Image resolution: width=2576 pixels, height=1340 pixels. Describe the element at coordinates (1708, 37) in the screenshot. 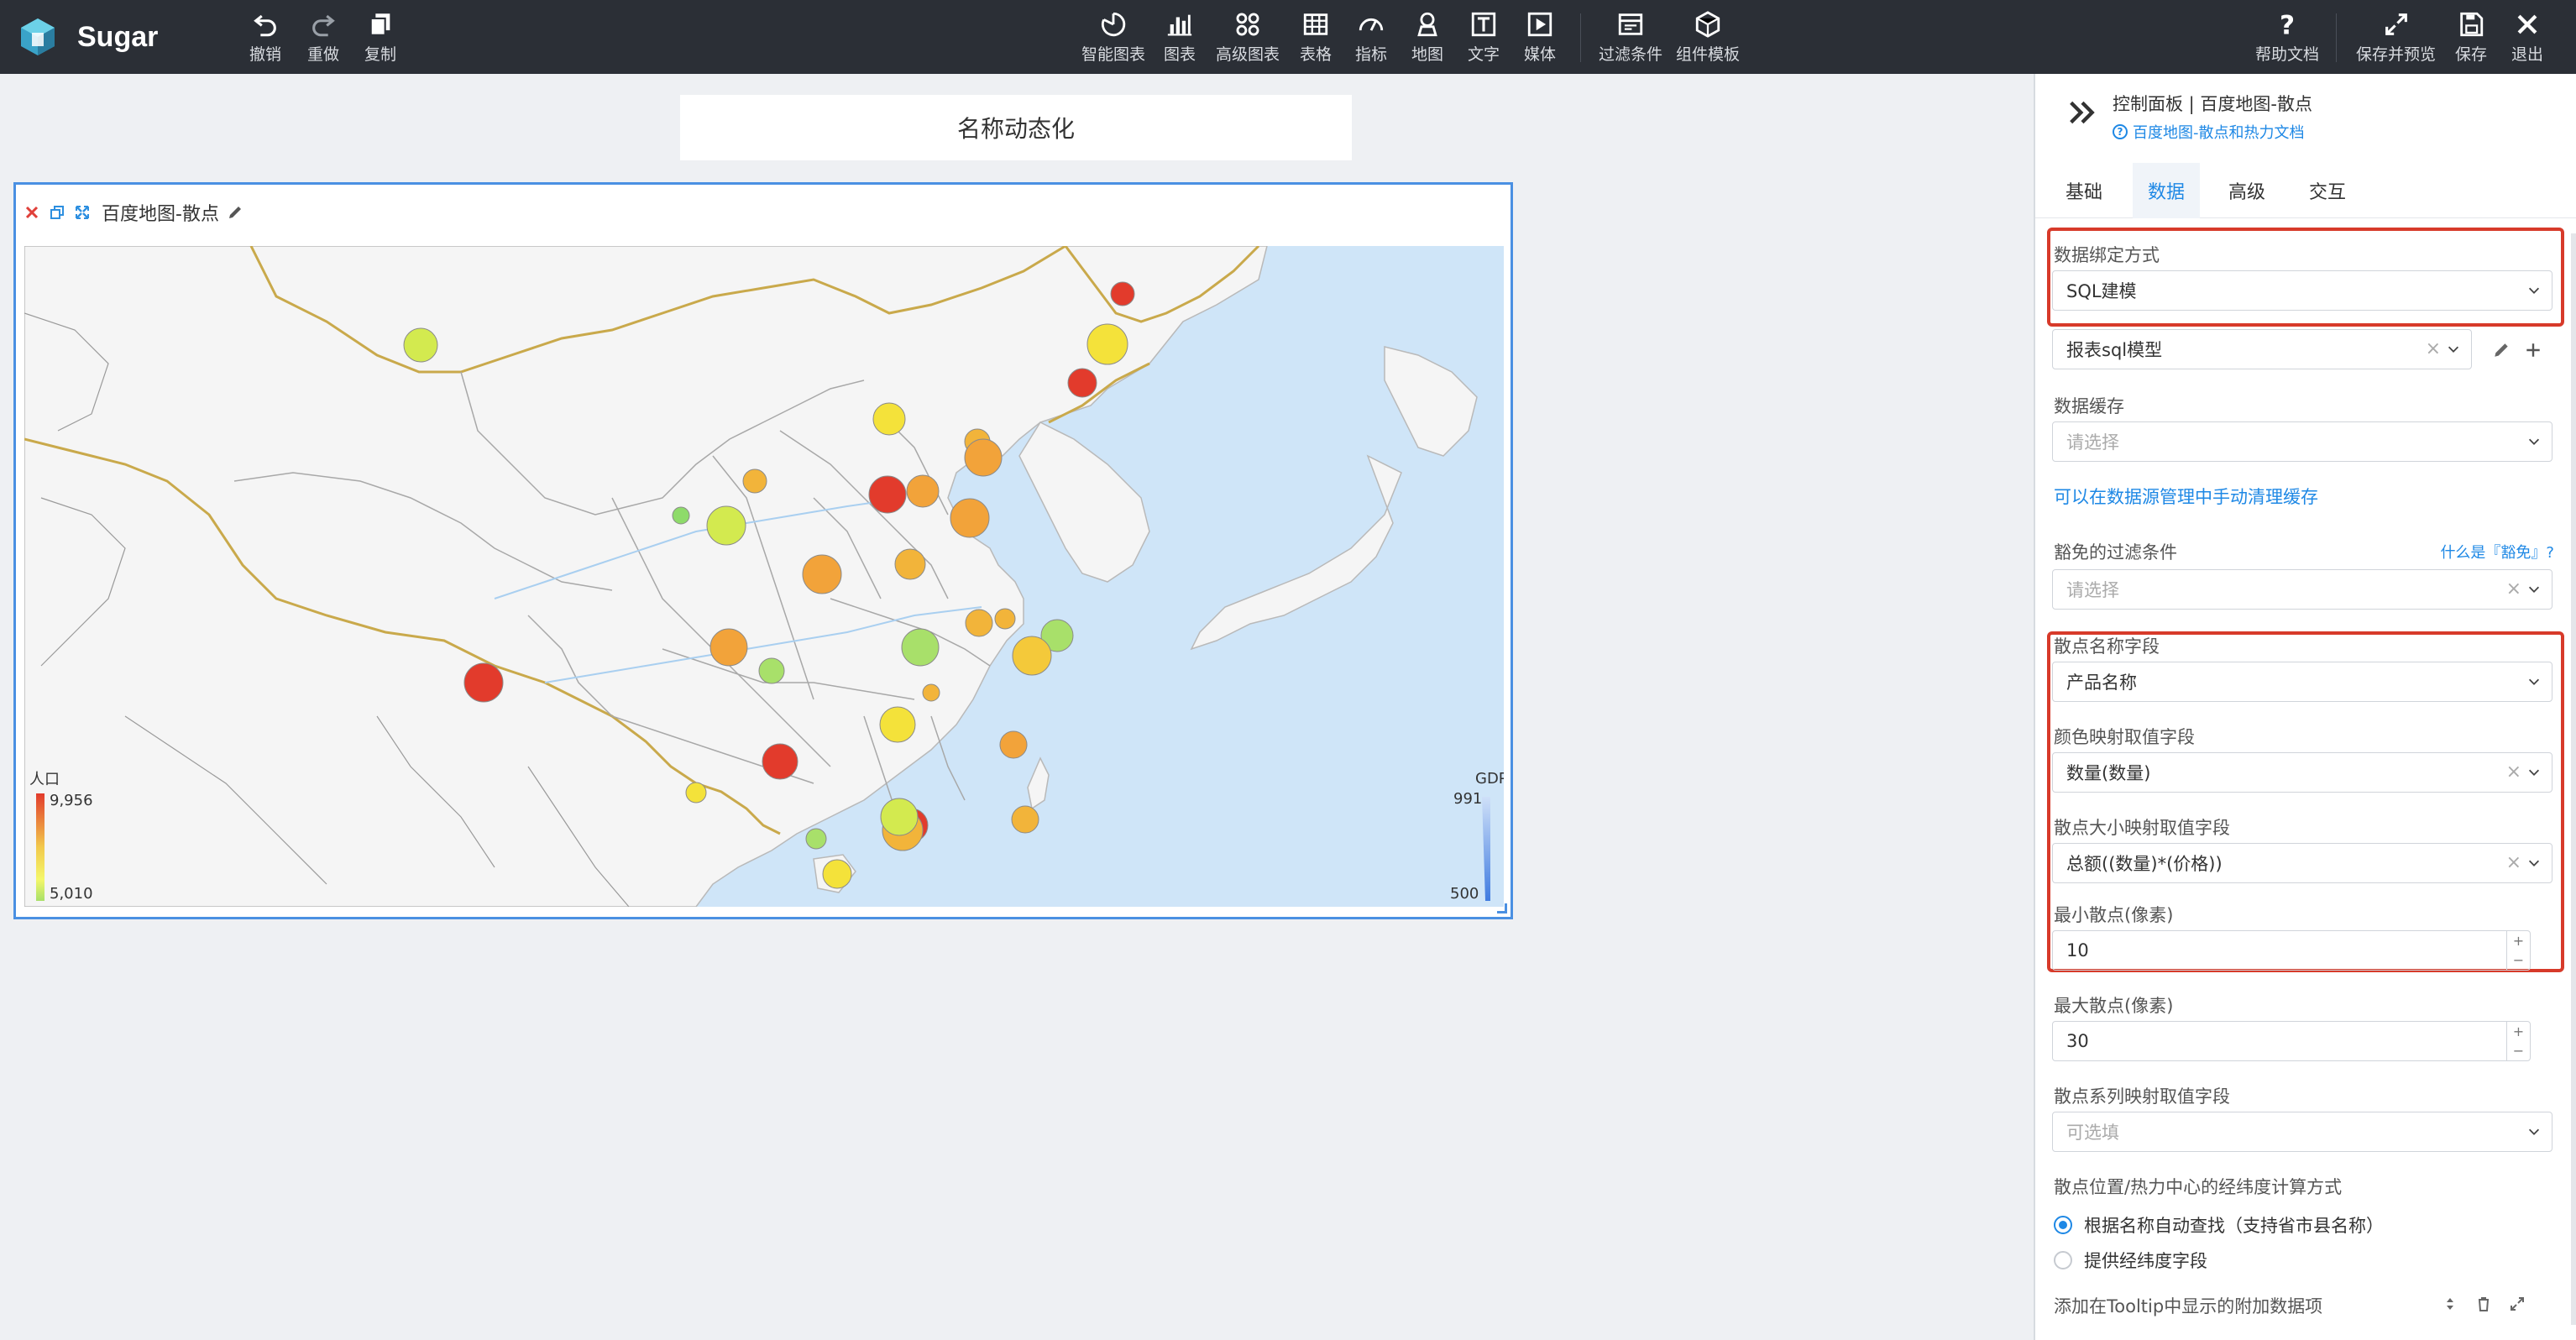

I see `template-button: 组件模板` at that location.